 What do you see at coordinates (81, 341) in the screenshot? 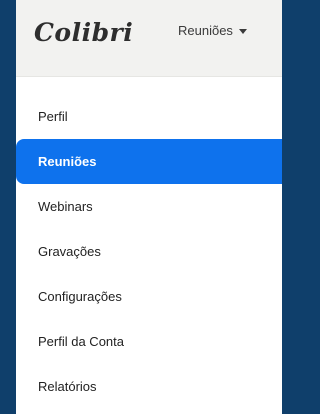
I see `sidebar-item-label: Perfil da Conta` at bounding box center [81, 341].